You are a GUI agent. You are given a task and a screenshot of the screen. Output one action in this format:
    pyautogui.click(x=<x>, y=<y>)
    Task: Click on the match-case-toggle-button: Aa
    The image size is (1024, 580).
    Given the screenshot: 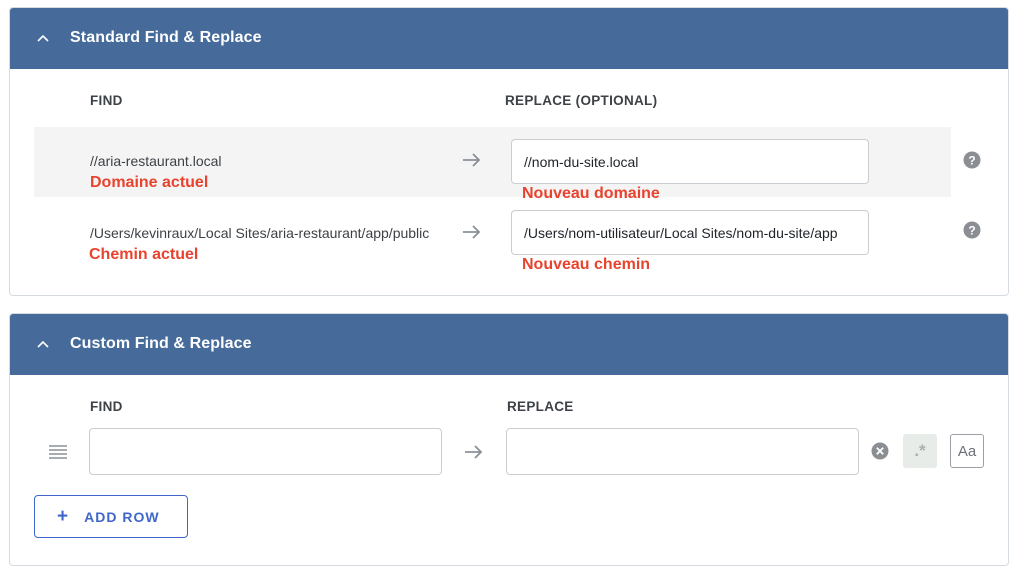 What is the action you would take?
    pyautogui.click(x=967, y=451)
    